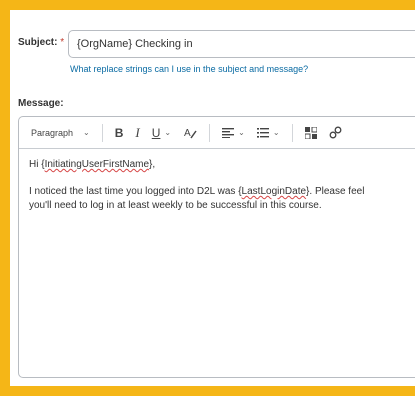 This screenshot has width=415, height=396. I want to click on insert-stuff-icon, so click(310, 132).